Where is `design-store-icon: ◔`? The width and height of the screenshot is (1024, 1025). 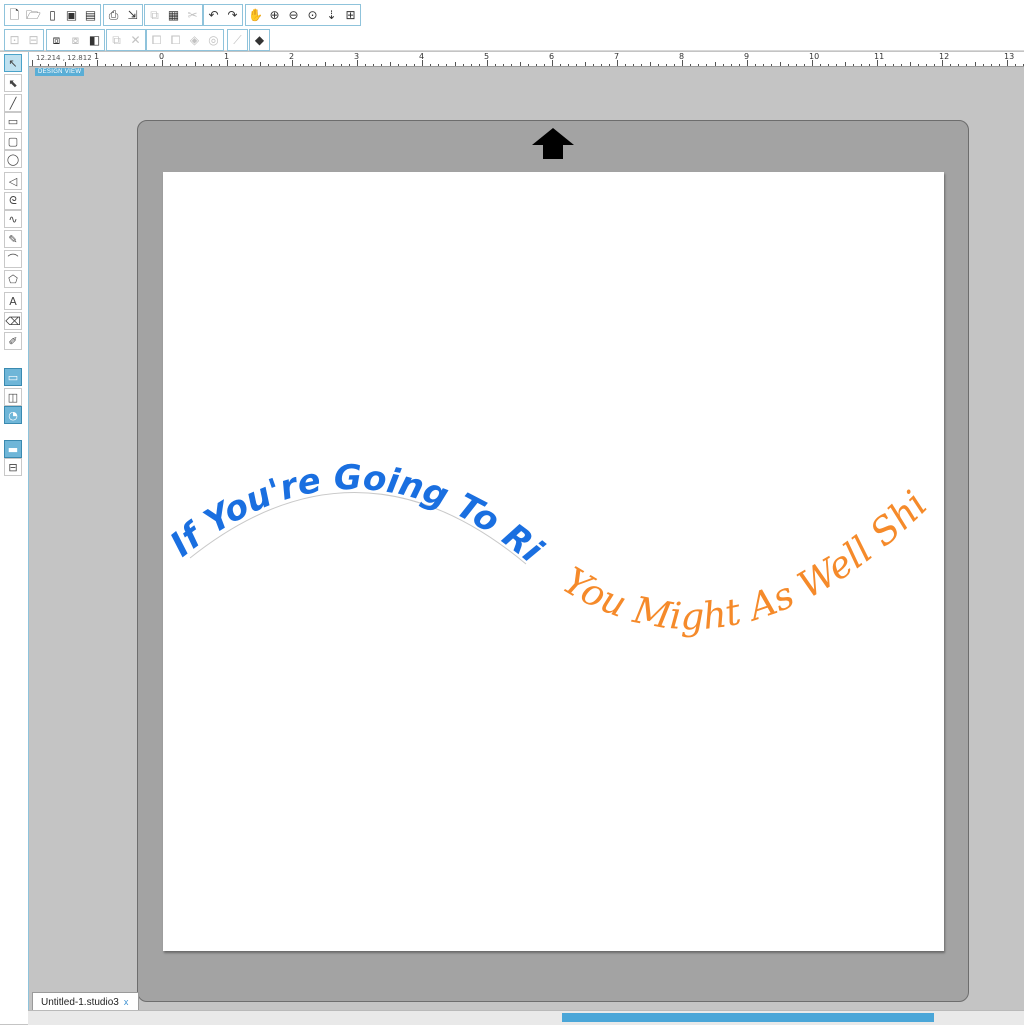 design-store-icon: ◔ is located at coordinates (13, 415).